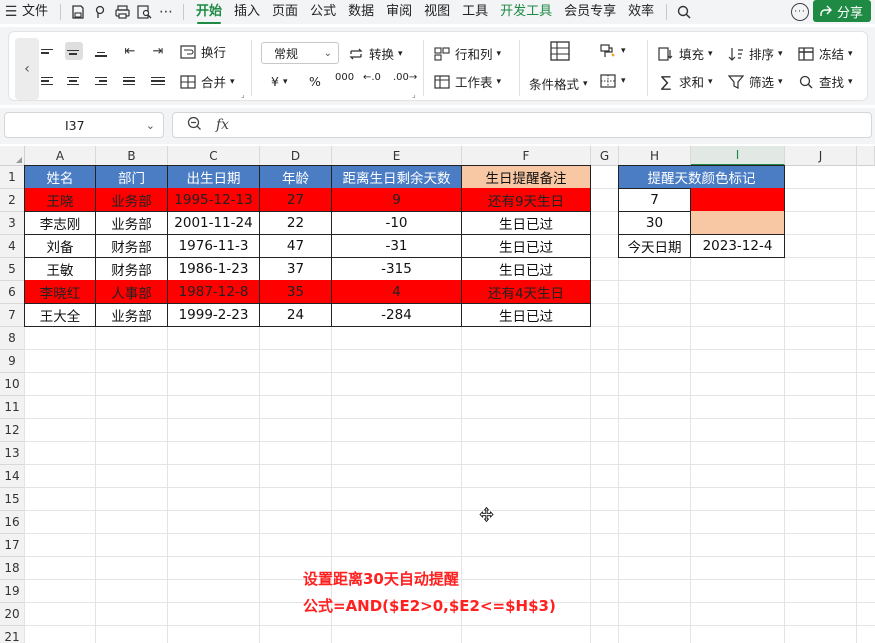 Image resolution: width=875 pixels, height=643 pixels. I want to click on tab-member: 会员专享, so click(590, 12).